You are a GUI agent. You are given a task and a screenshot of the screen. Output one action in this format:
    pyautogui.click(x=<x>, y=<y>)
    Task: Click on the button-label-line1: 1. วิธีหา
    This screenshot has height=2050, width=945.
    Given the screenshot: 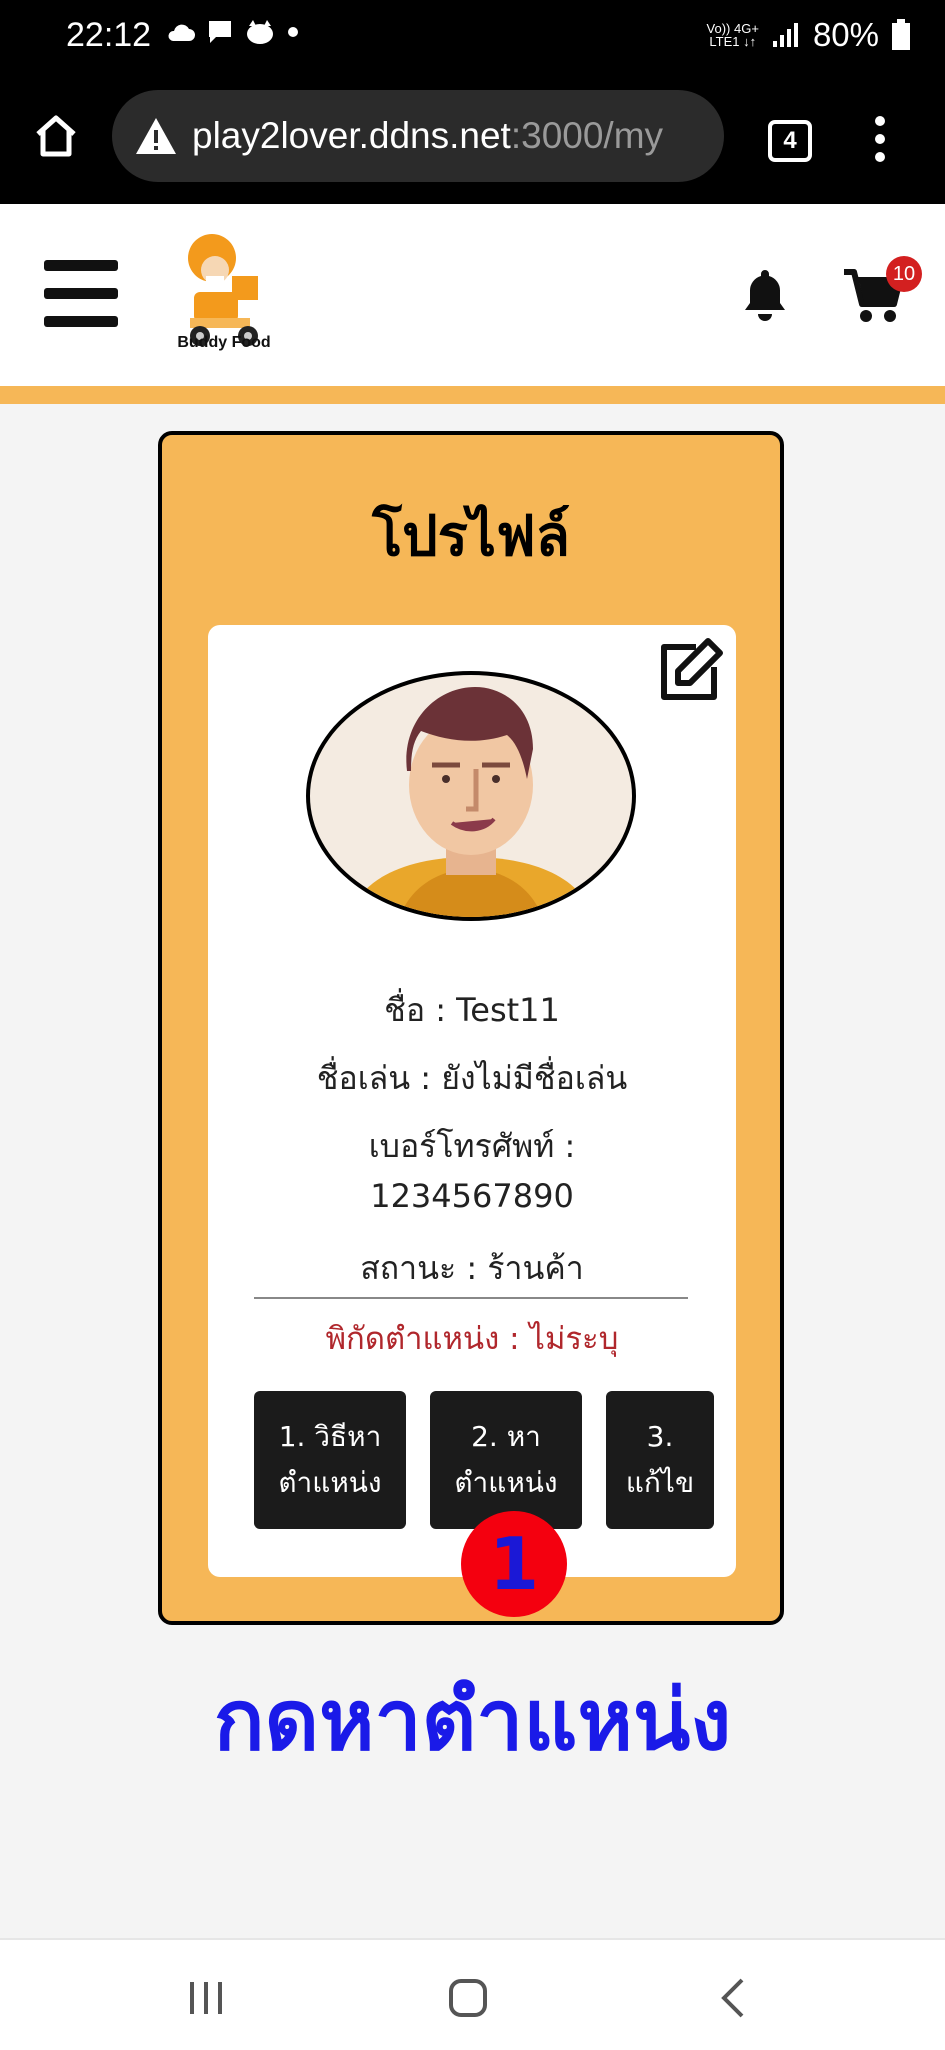 What is the action you would take?
    pyautogui.click(x=330, y=1436)
    